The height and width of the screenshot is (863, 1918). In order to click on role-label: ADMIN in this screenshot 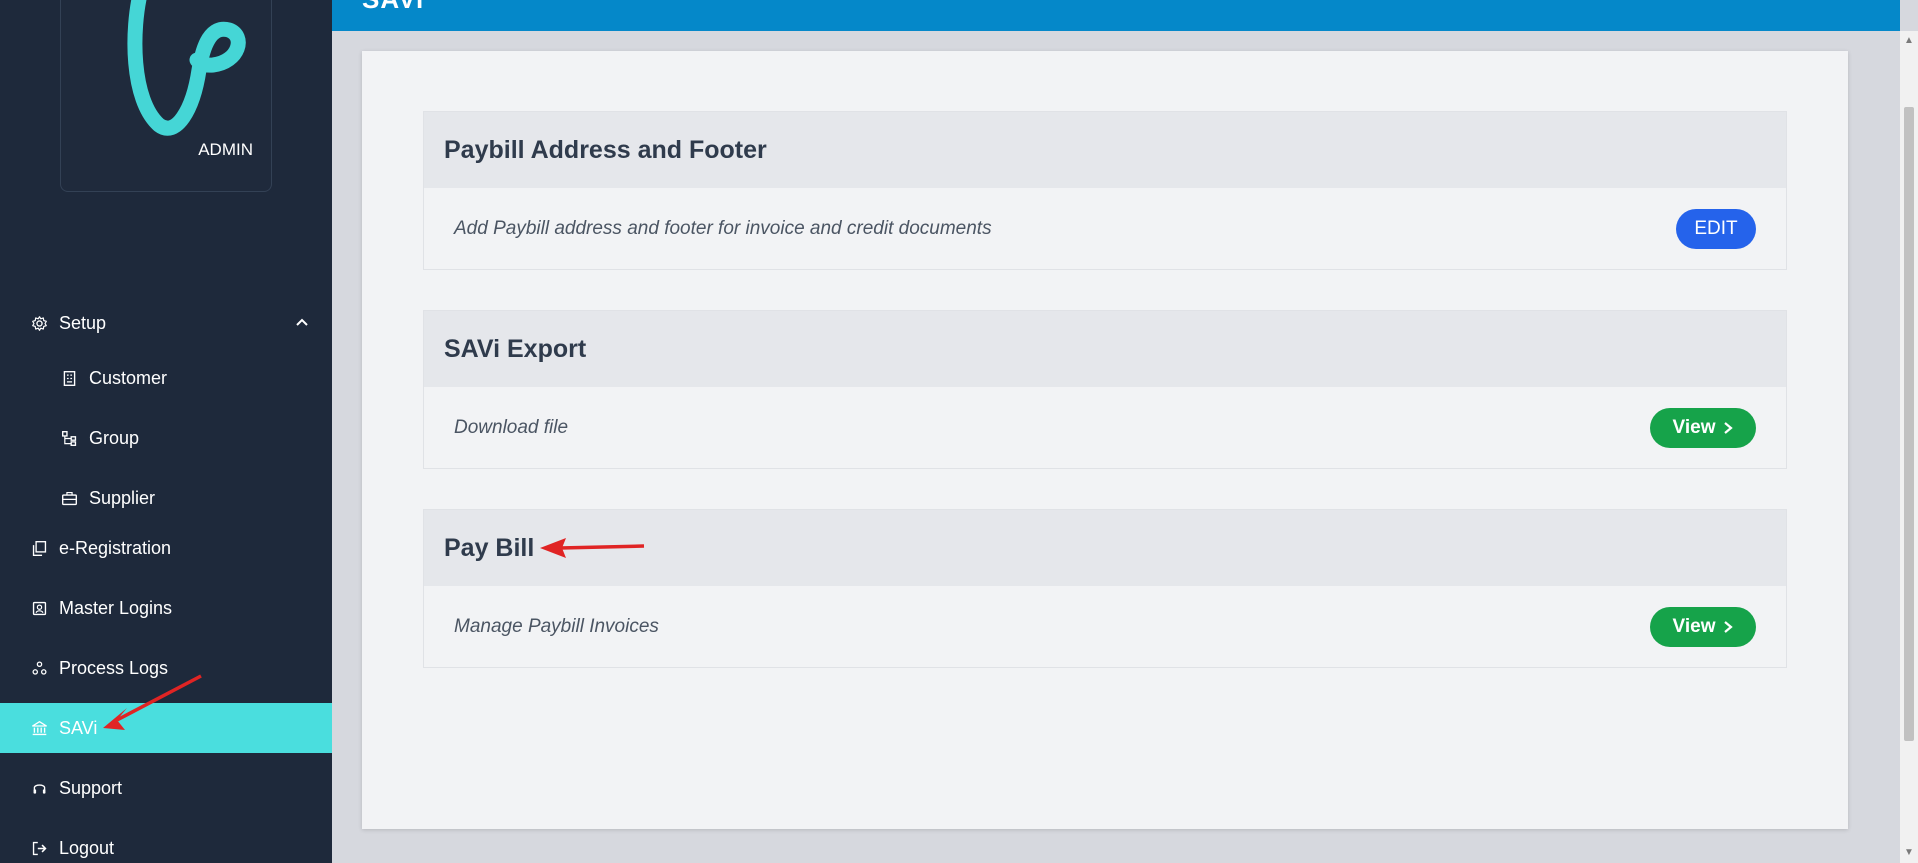, I will do `click(225, 149)`.